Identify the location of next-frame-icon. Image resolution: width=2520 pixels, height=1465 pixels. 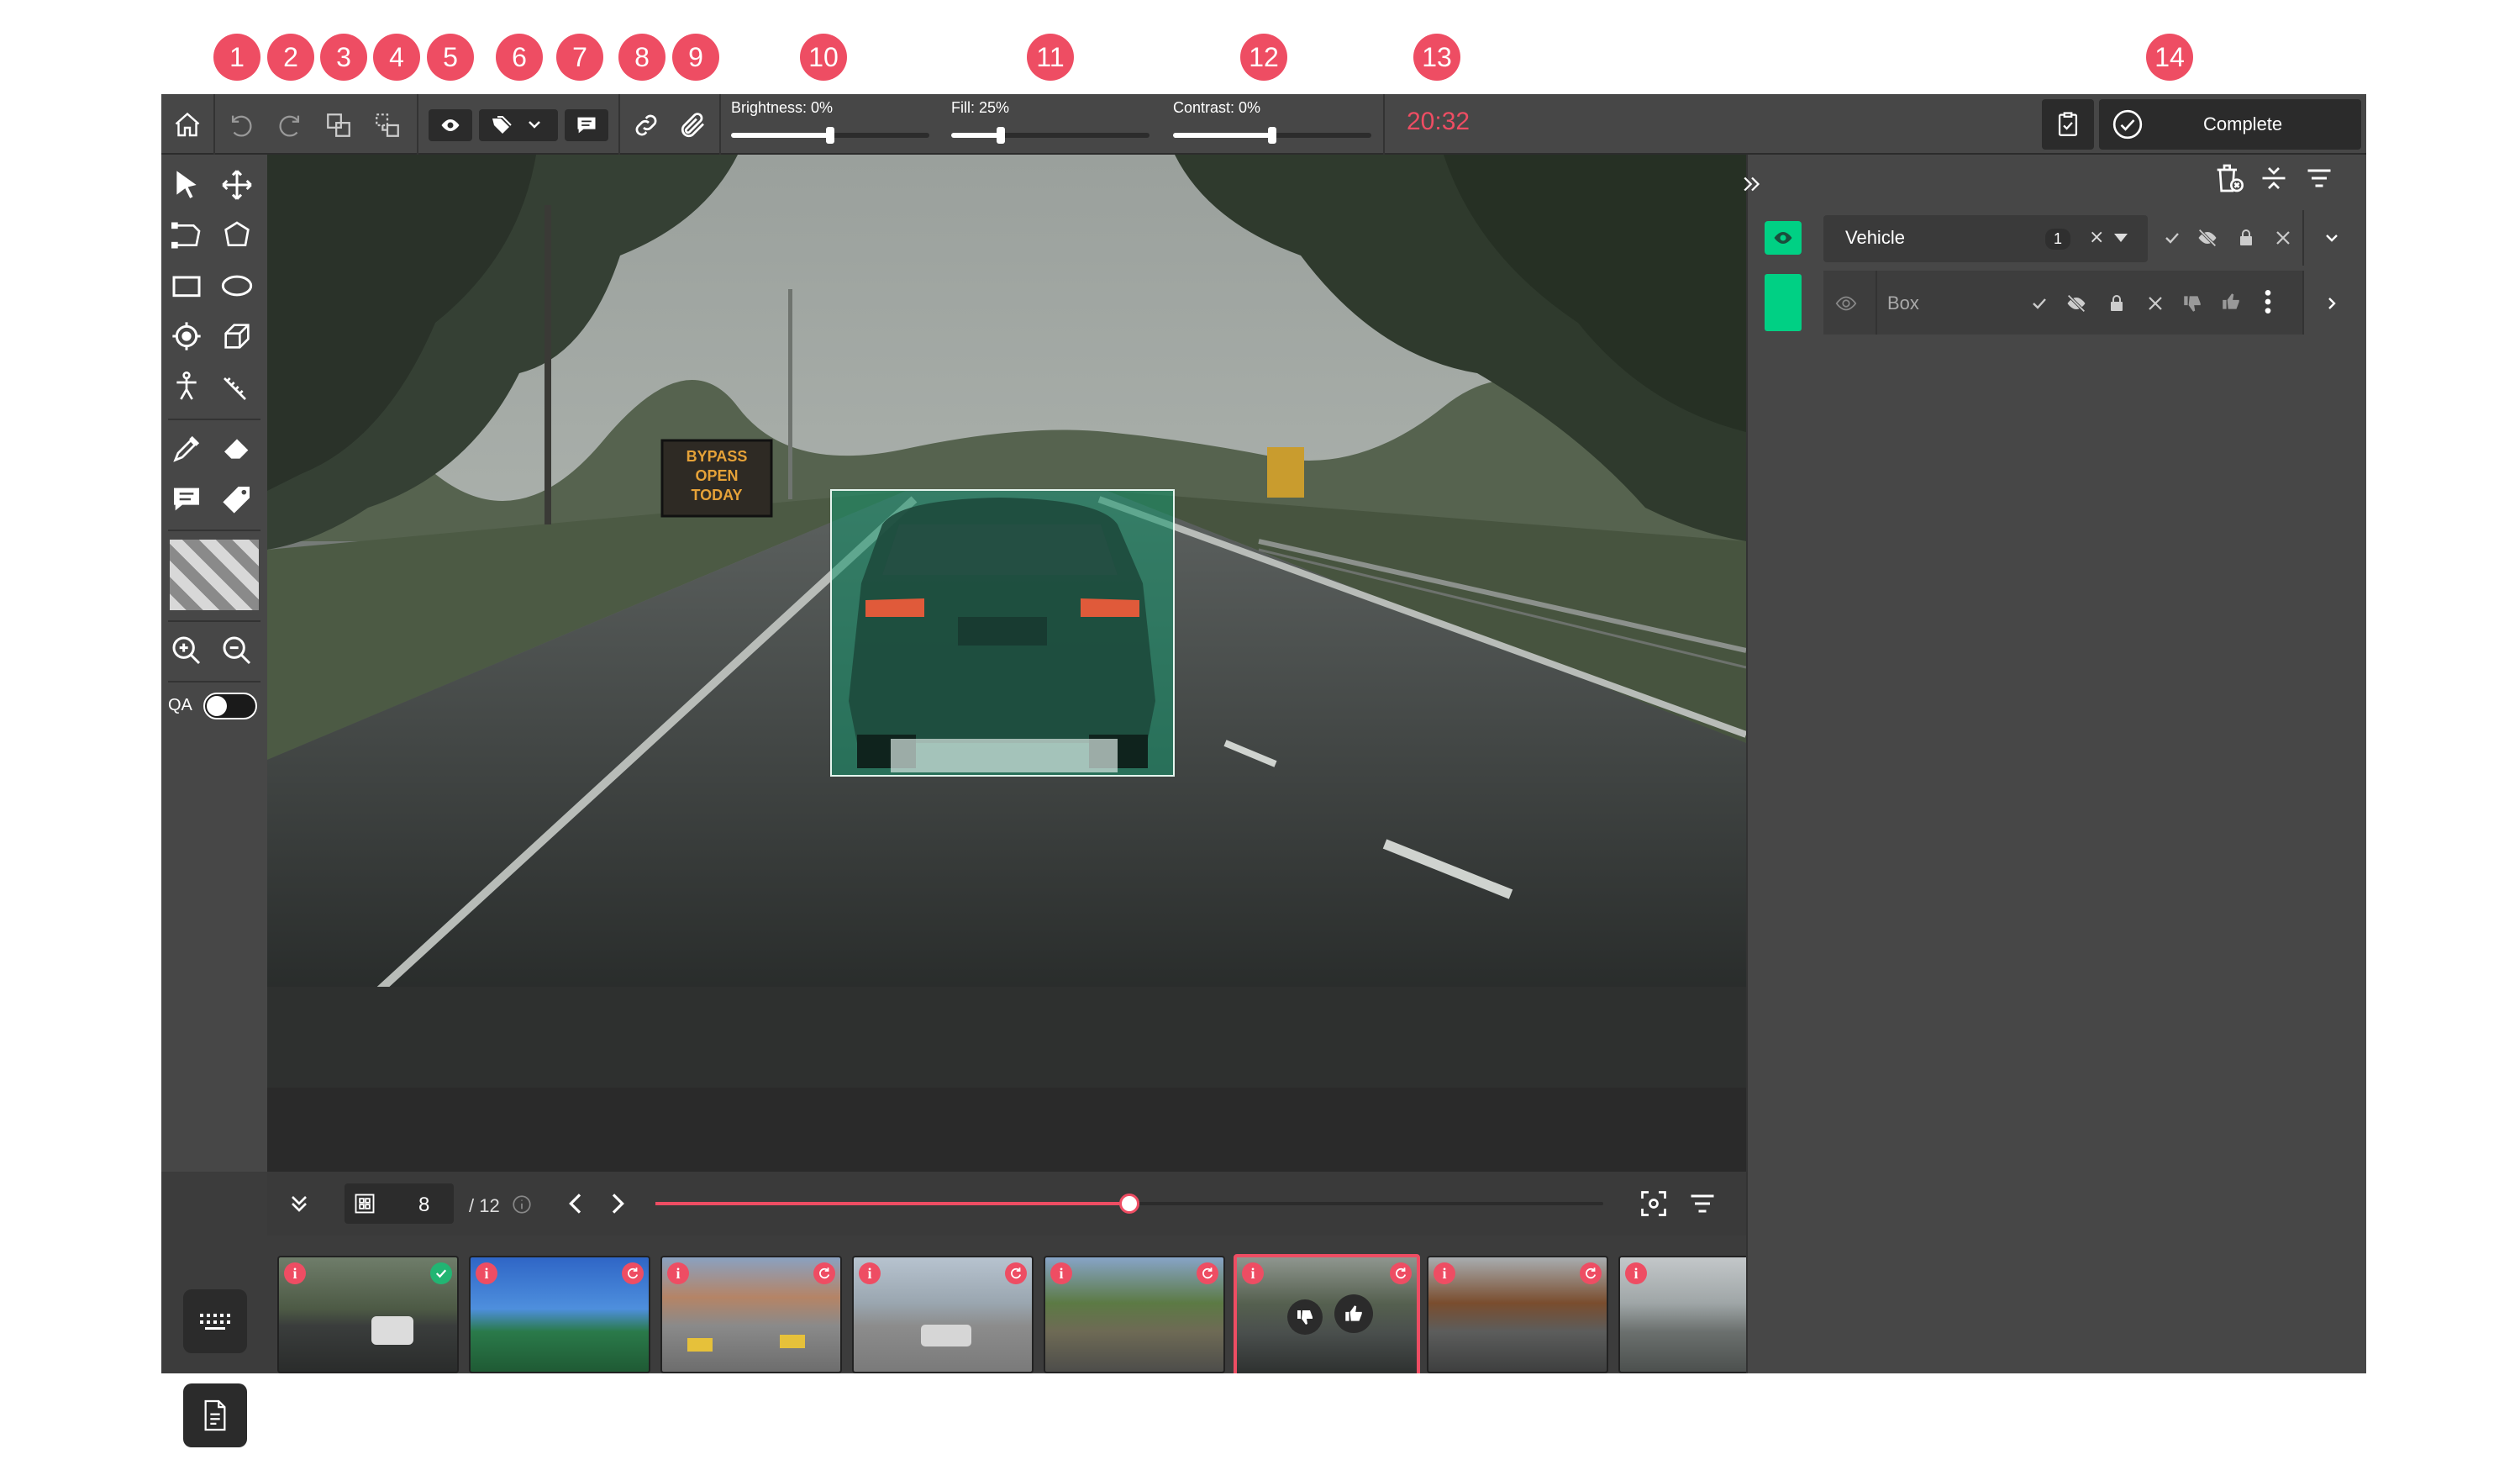
(616, 1203).